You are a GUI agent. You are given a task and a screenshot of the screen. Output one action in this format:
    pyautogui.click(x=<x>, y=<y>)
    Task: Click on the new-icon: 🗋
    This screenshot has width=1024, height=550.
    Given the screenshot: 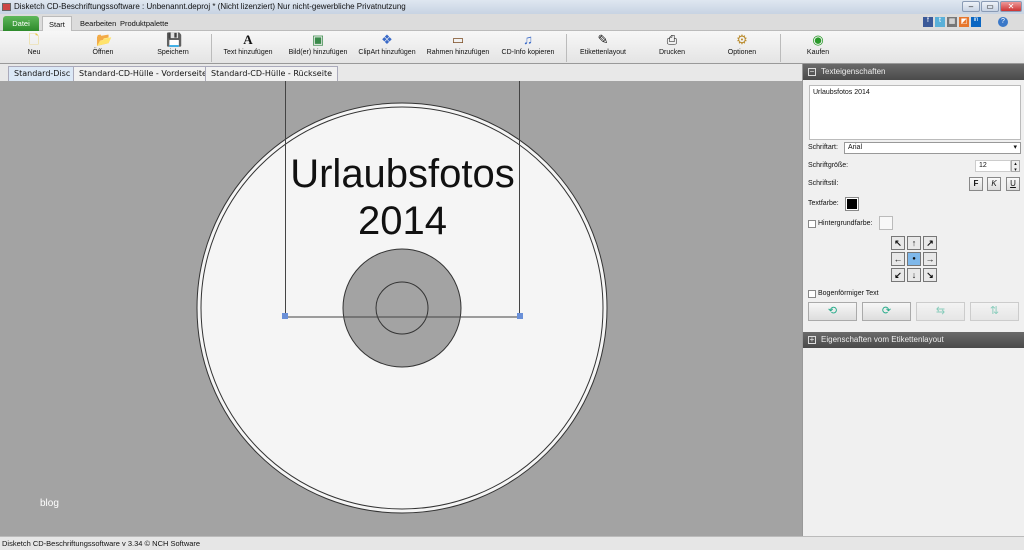 What is the action you would take?
    pyautogui.click(x=34, y=39)
    